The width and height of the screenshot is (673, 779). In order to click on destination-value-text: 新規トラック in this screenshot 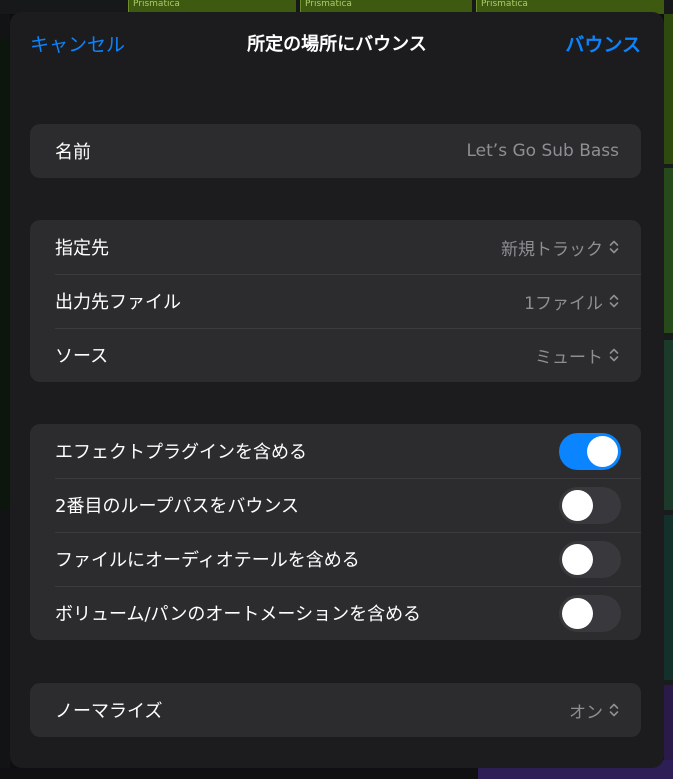, I will do `click(552, 249)`.